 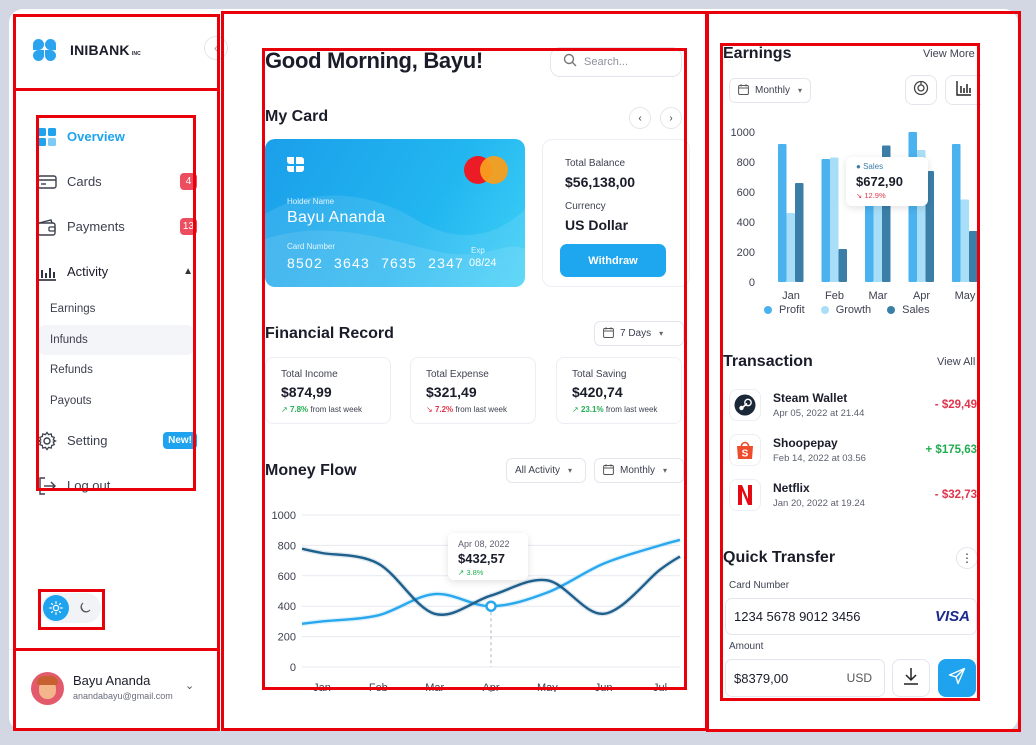 What do you see at coordinates (116, 690) in the screenshot?
I see `user-profile: Bayu Ananda anandabayu@gmail.com ⌄` at bounding box center [116, 690].